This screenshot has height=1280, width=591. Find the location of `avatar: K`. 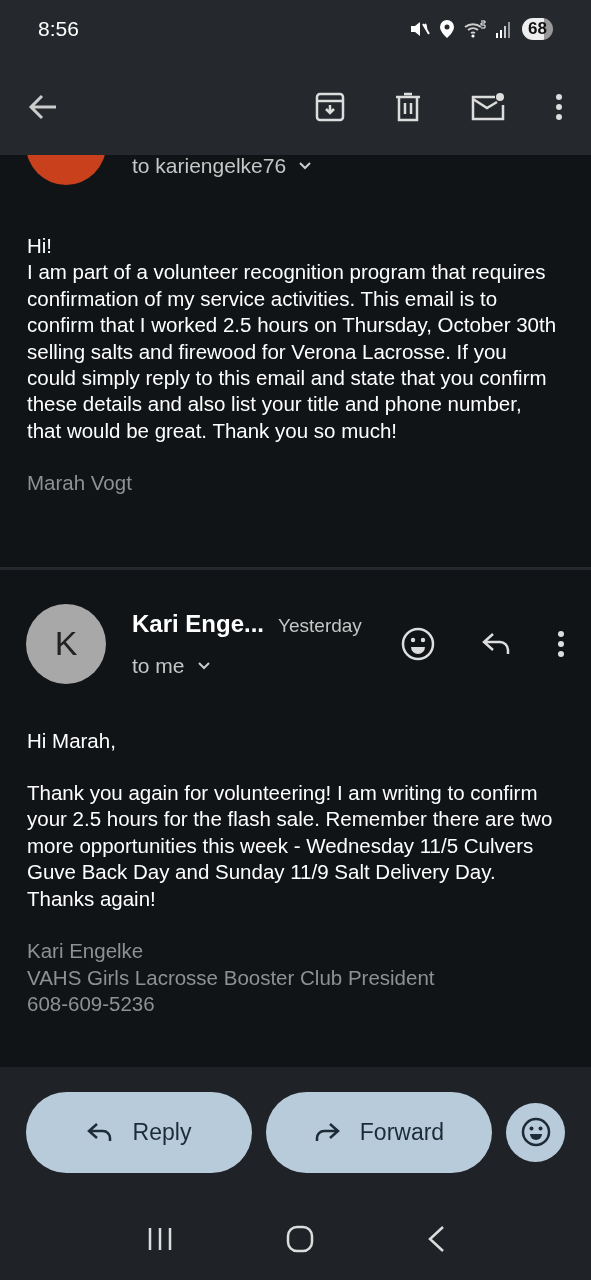

avatar: K is located at coordinates (66, 643).